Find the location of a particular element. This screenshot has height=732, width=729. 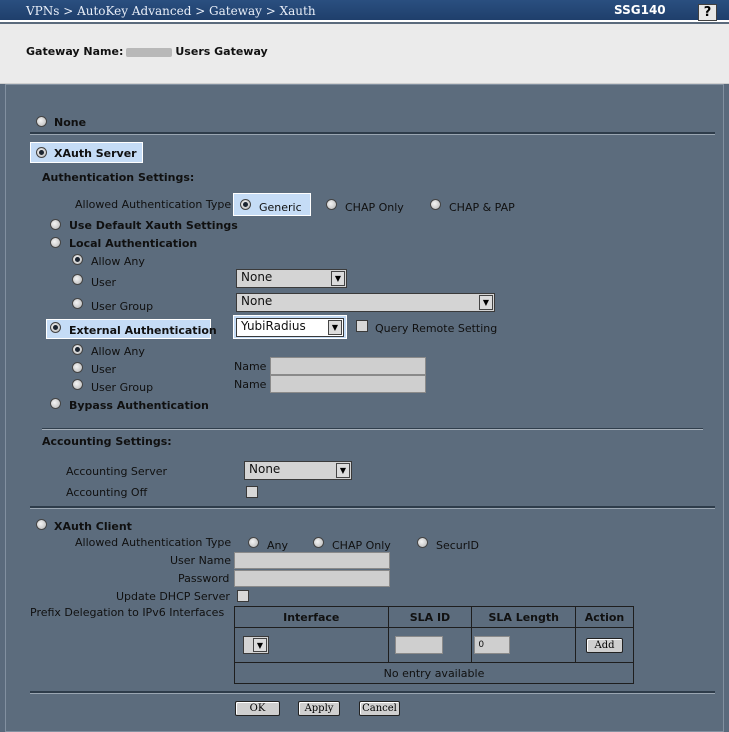

col-sla-id: SLA ID is located at coordinates (430, 617).